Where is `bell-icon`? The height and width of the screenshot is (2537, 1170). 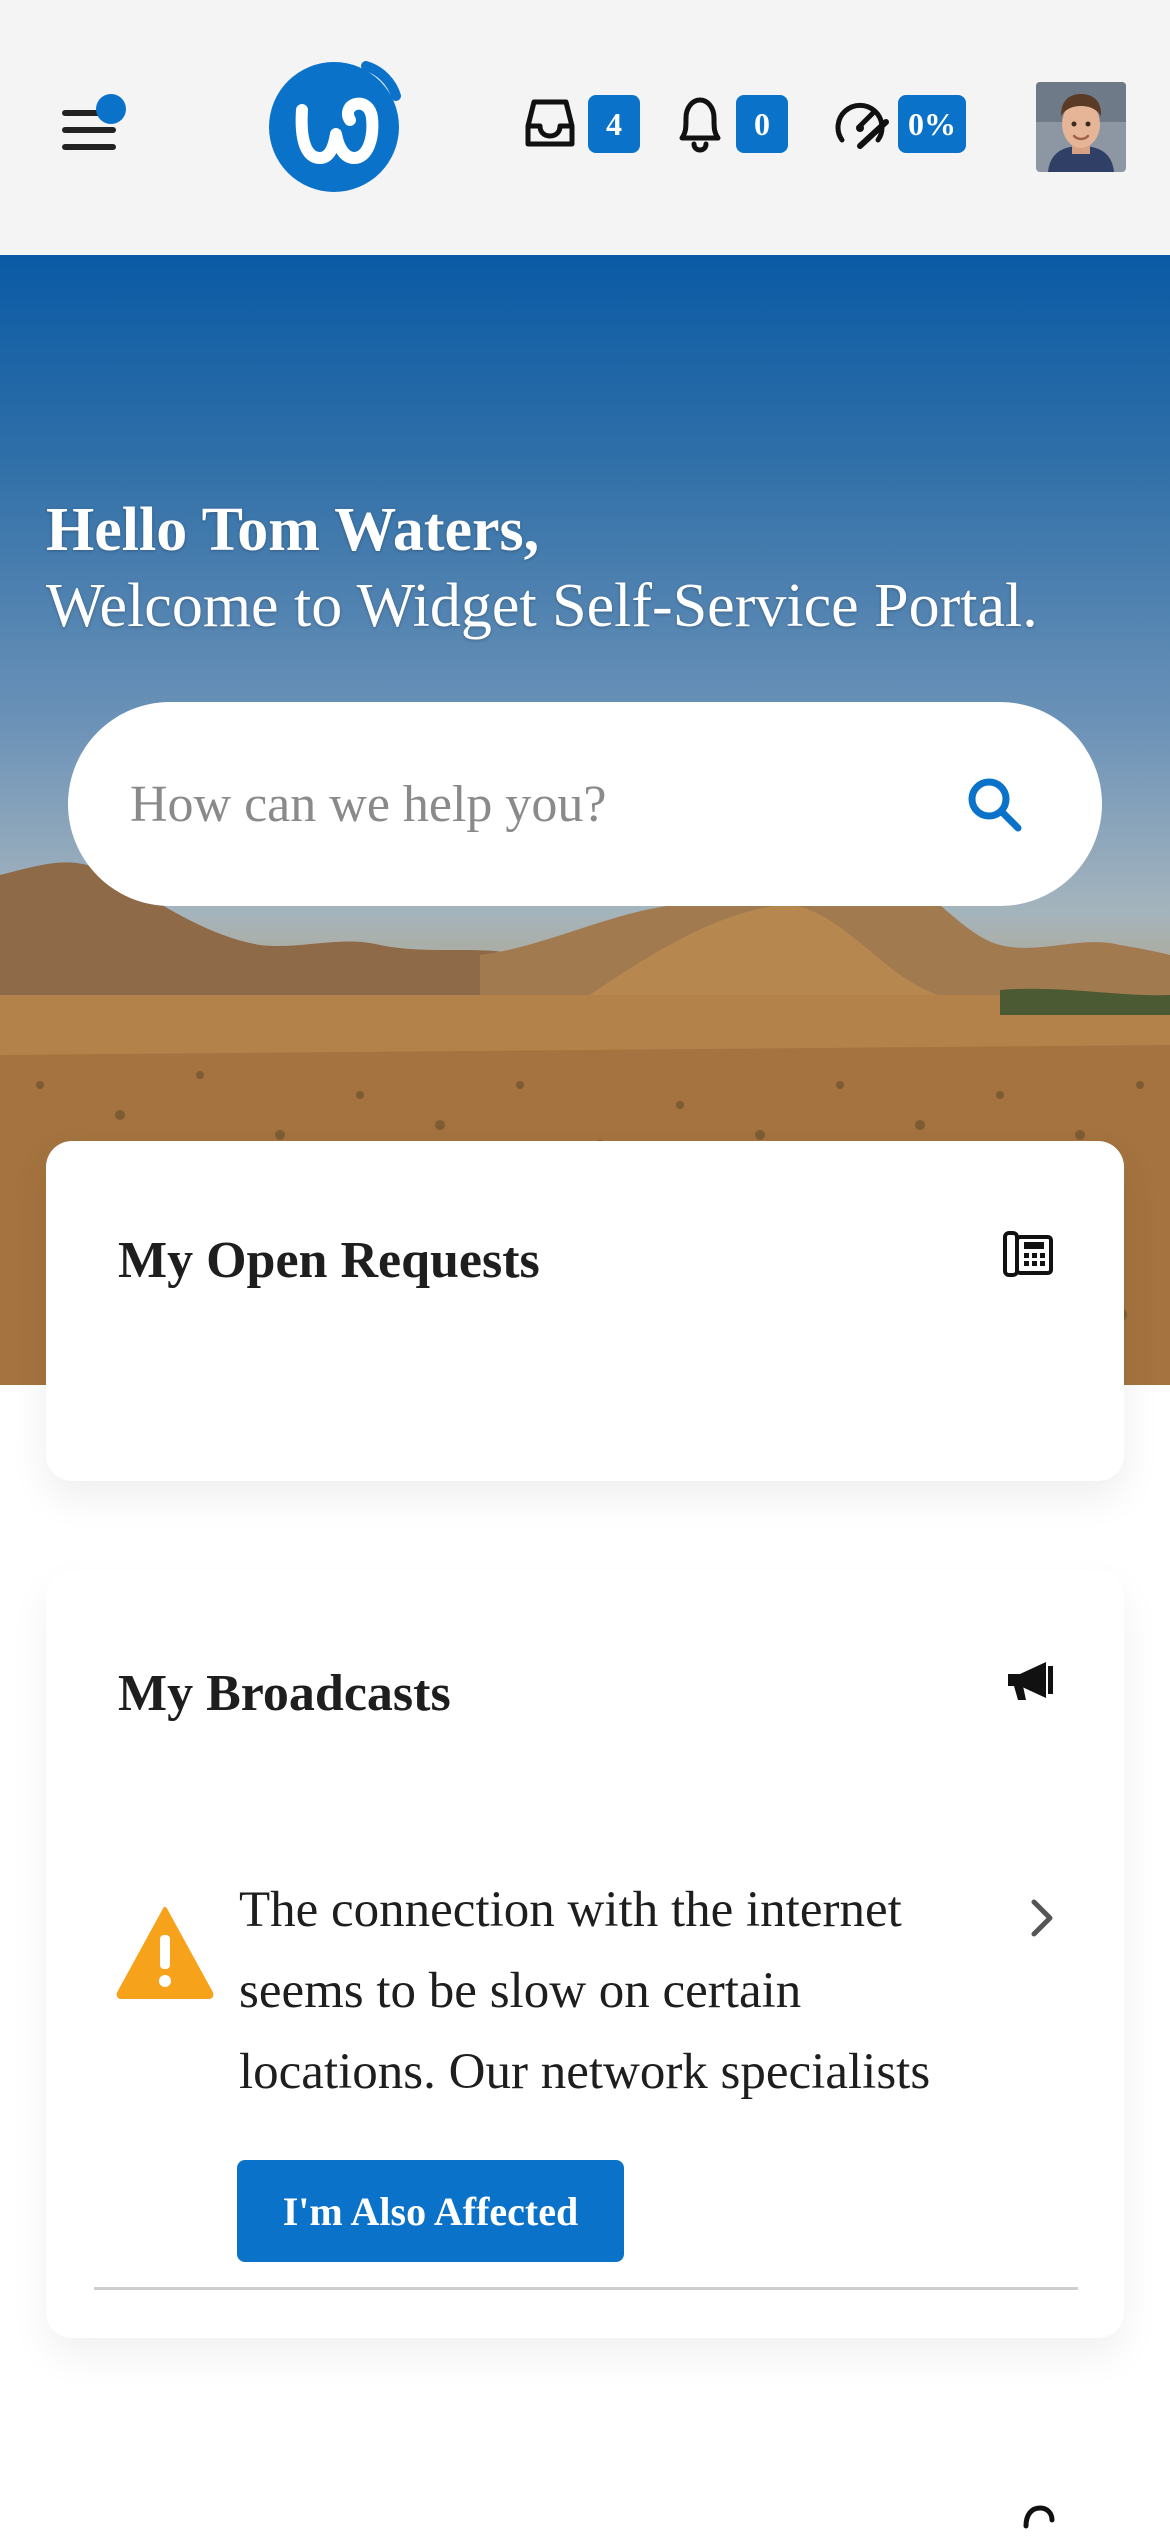 bell-icon is located at coordinates (700, 124).